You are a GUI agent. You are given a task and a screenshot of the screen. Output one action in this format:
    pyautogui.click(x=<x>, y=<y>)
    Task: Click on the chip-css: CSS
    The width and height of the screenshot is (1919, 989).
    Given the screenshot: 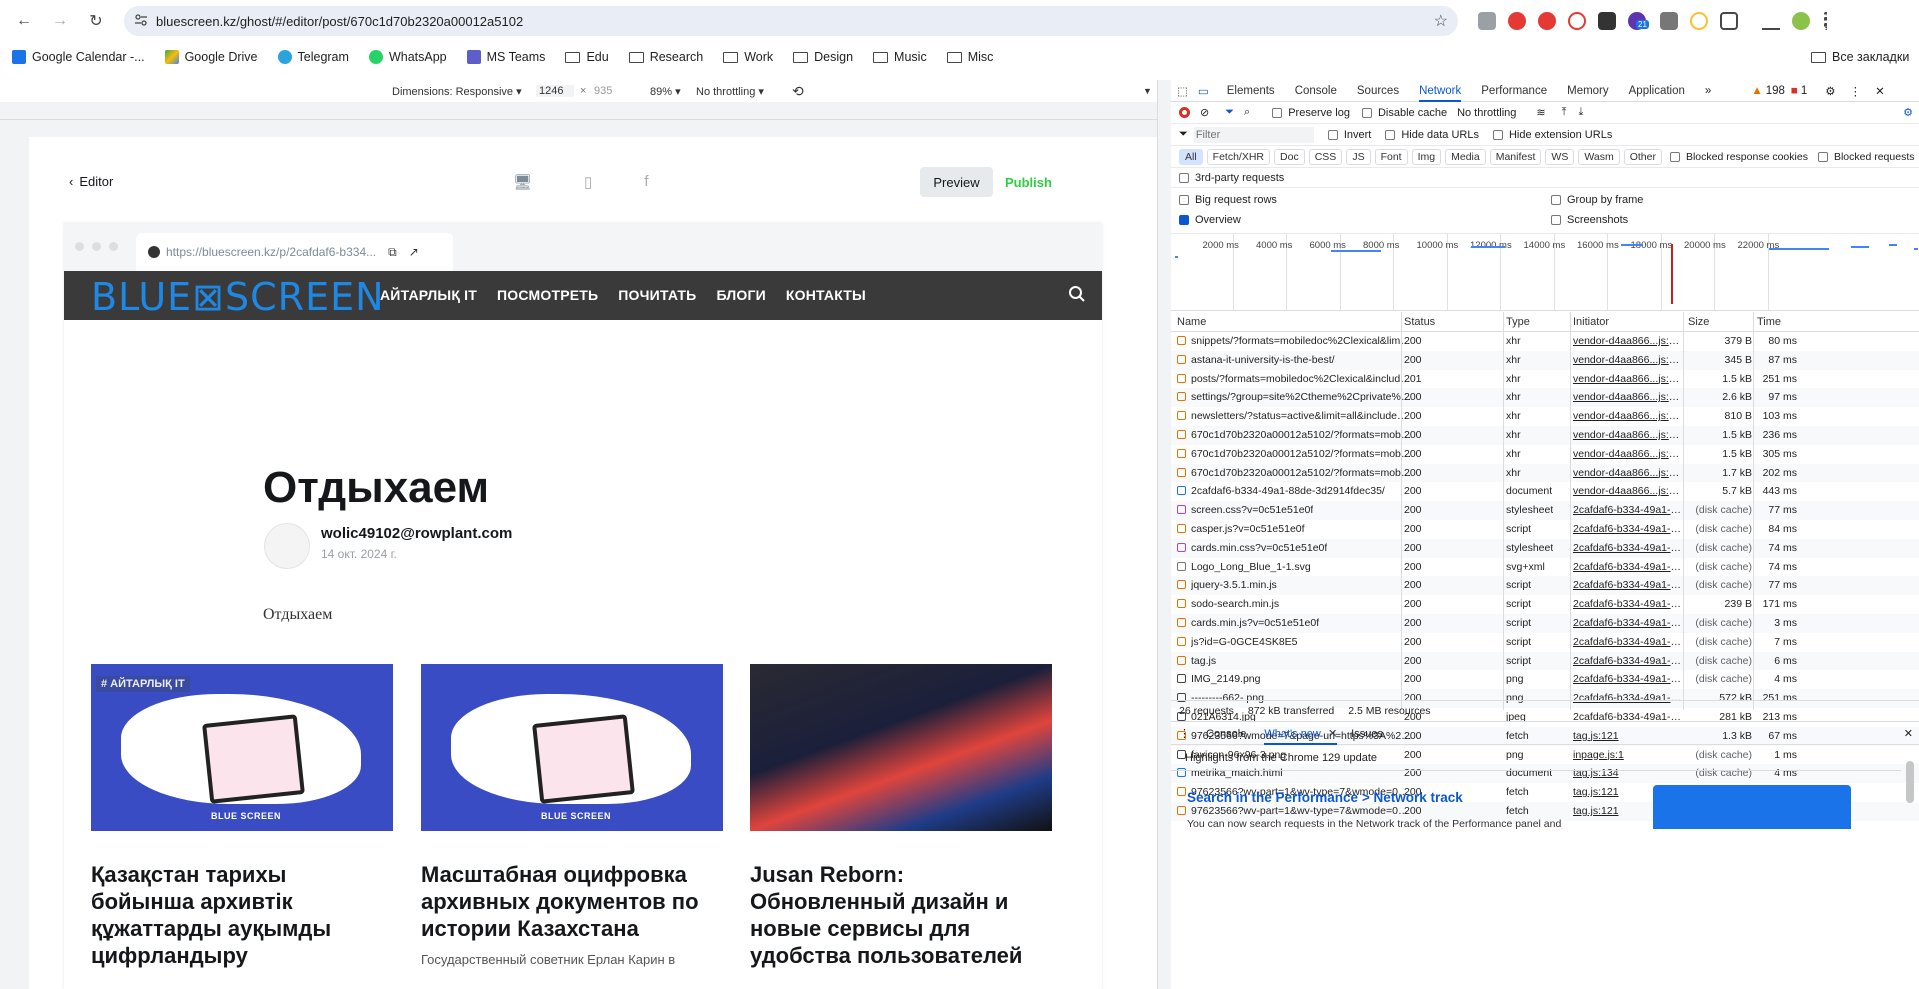 What is the action you would take?
    pyautogui.click(x=1325, y=156)
    